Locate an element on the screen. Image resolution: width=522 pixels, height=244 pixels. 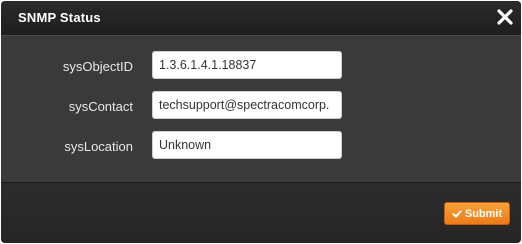
syscontact-row: sysContact is located at coordinates (261, 107).